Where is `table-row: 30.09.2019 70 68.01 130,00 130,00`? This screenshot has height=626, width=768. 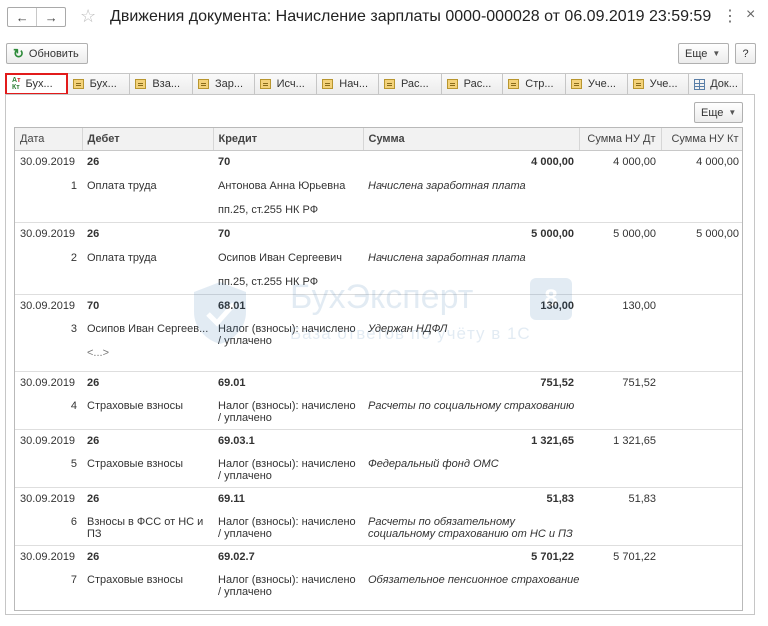
table-row: 30.09.2019 70 68.01 130,00 130,00 is located at coordinates (378, 305).